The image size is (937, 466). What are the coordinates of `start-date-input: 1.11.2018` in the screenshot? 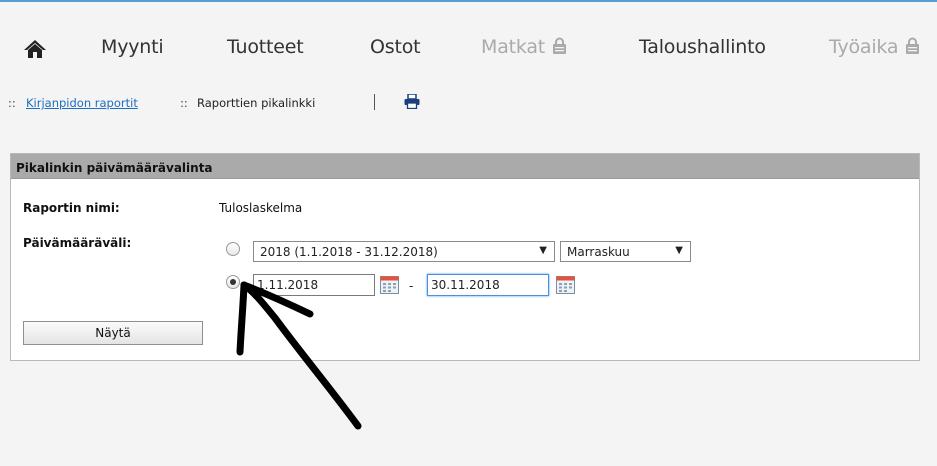 It's located at (314, 285).